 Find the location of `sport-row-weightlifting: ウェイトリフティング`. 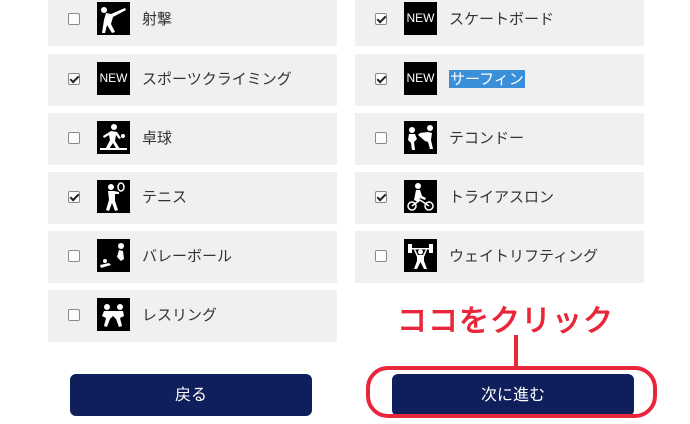

sport-row-weightlifting: ウェイトリフティング is located at coordinates (499, 257).